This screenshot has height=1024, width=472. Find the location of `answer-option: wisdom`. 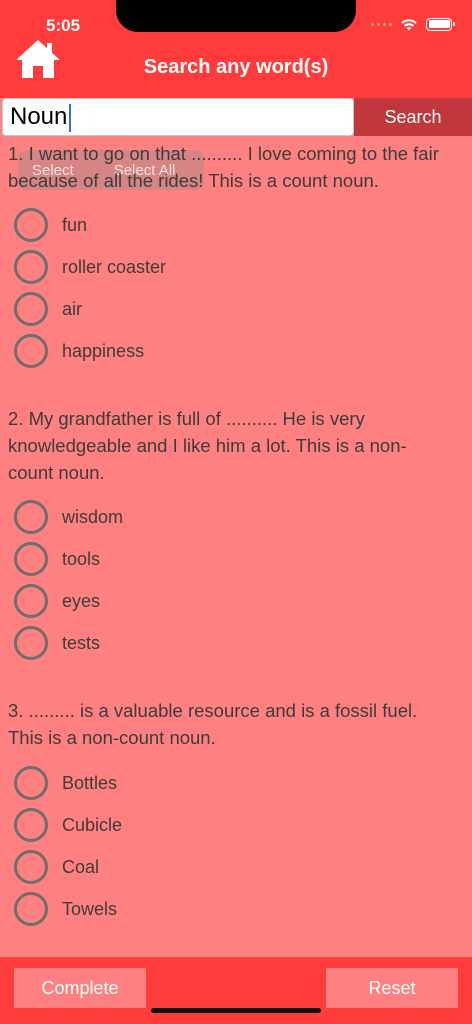

answer-option: wisdom is located at coordinates (164, 517).